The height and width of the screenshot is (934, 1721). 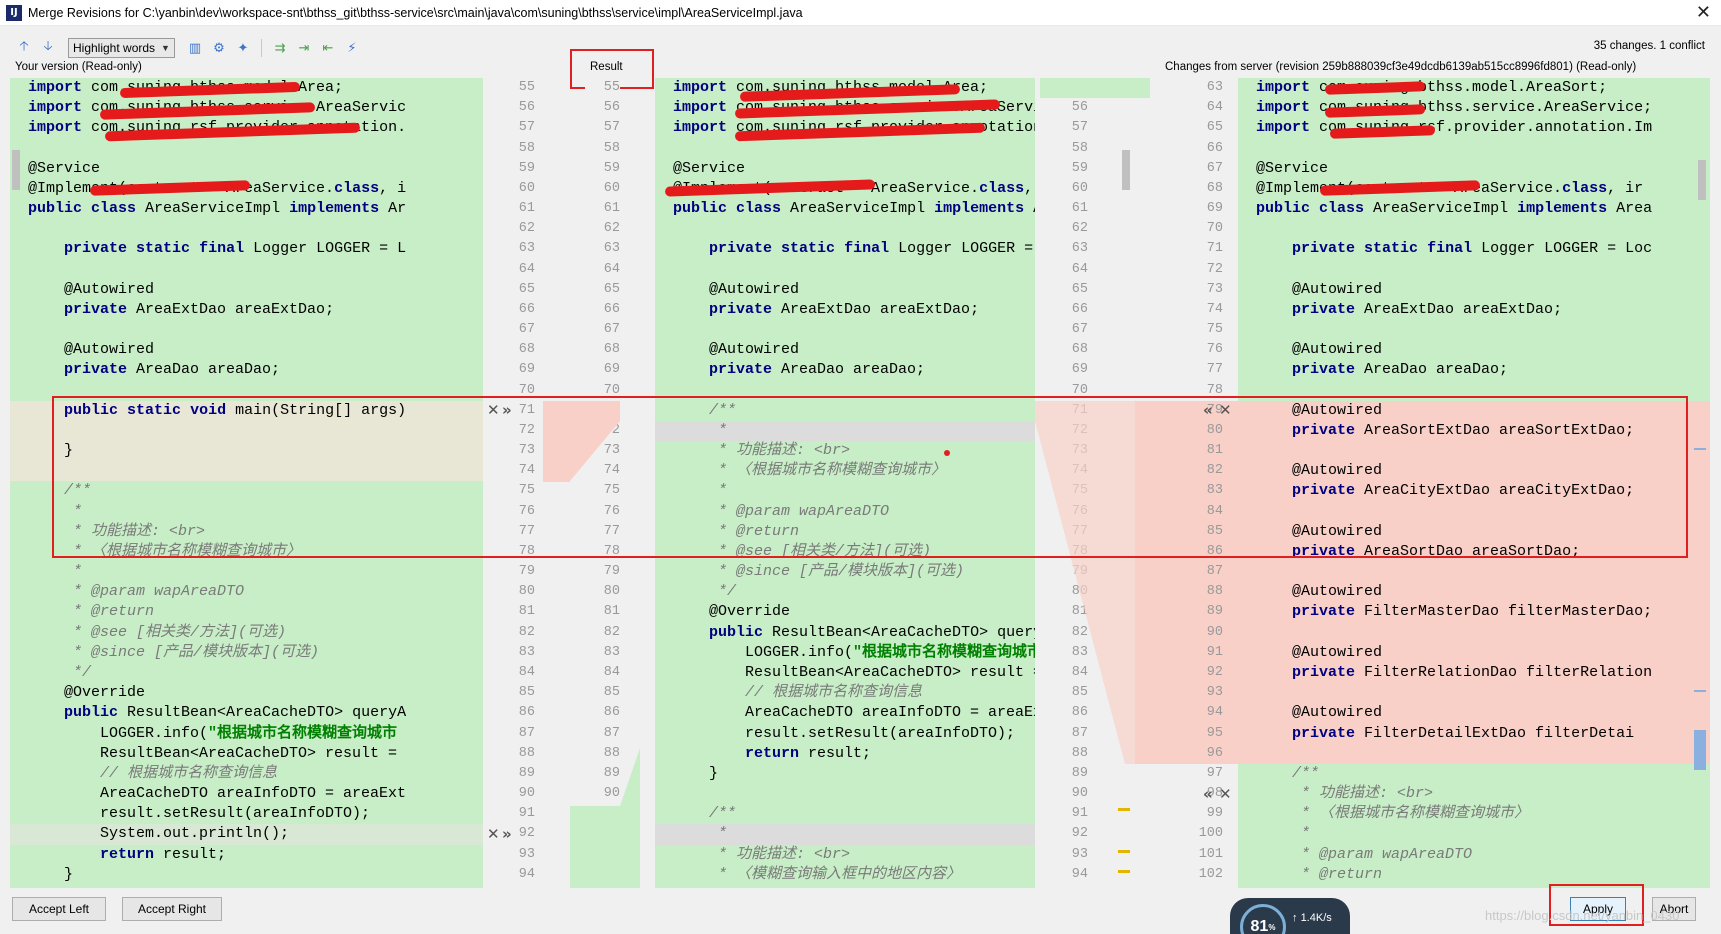 I want to click on code-line: AreaCacheDTO areaInfoDTO = areaExtDao, so click(x=845, y=713).